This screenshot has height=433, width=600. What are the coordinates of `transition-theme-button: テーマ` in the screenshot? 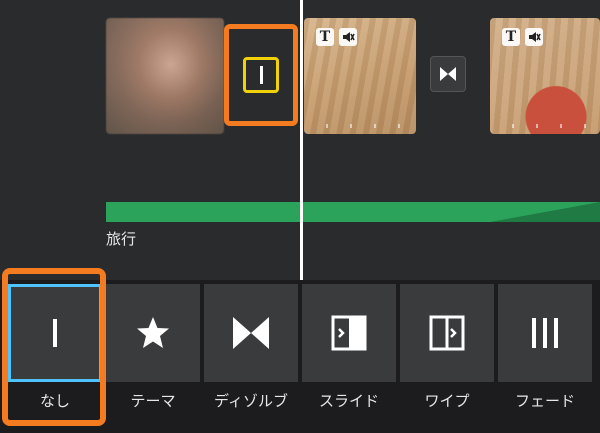 It's located at (153, 354).